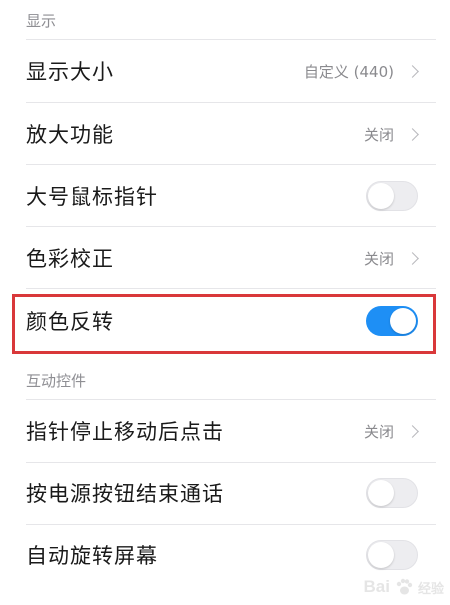 This screenshot has height=605, width=450. What do you see at coordinates (70, 259) in the screenshot?
I see `row-label: 色彩校正` at bounding box center [70, 259].